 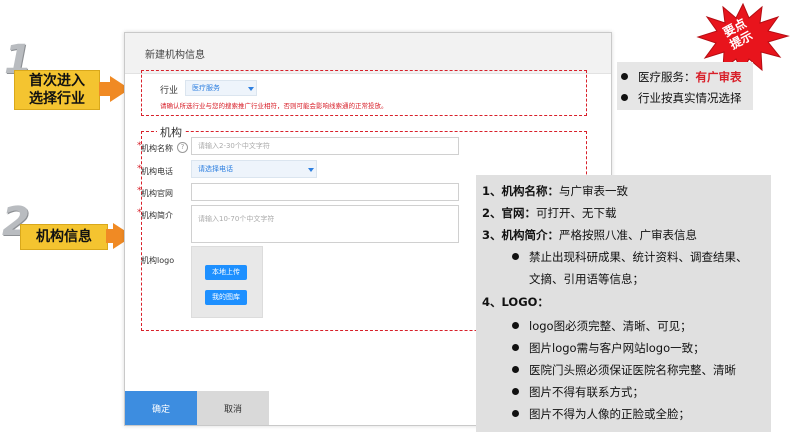 I want to click on rule-text: logo图必须完整、清晰、可见；, so click(x=610, y=326).